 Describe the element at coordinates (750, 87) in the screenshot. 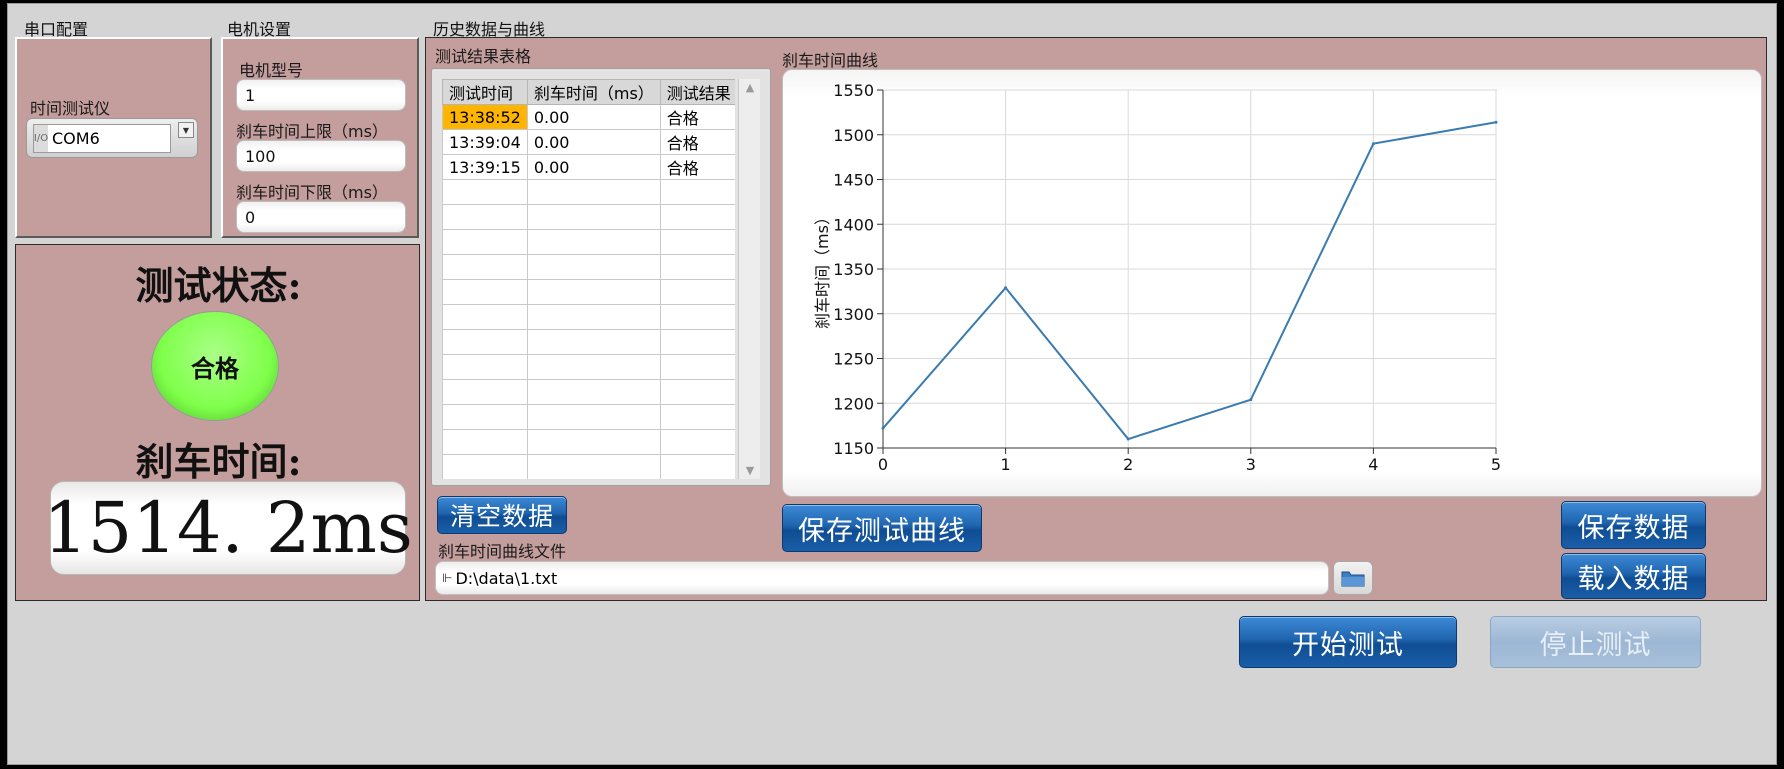

I see `scroll-up-icon: ▲` at that location.